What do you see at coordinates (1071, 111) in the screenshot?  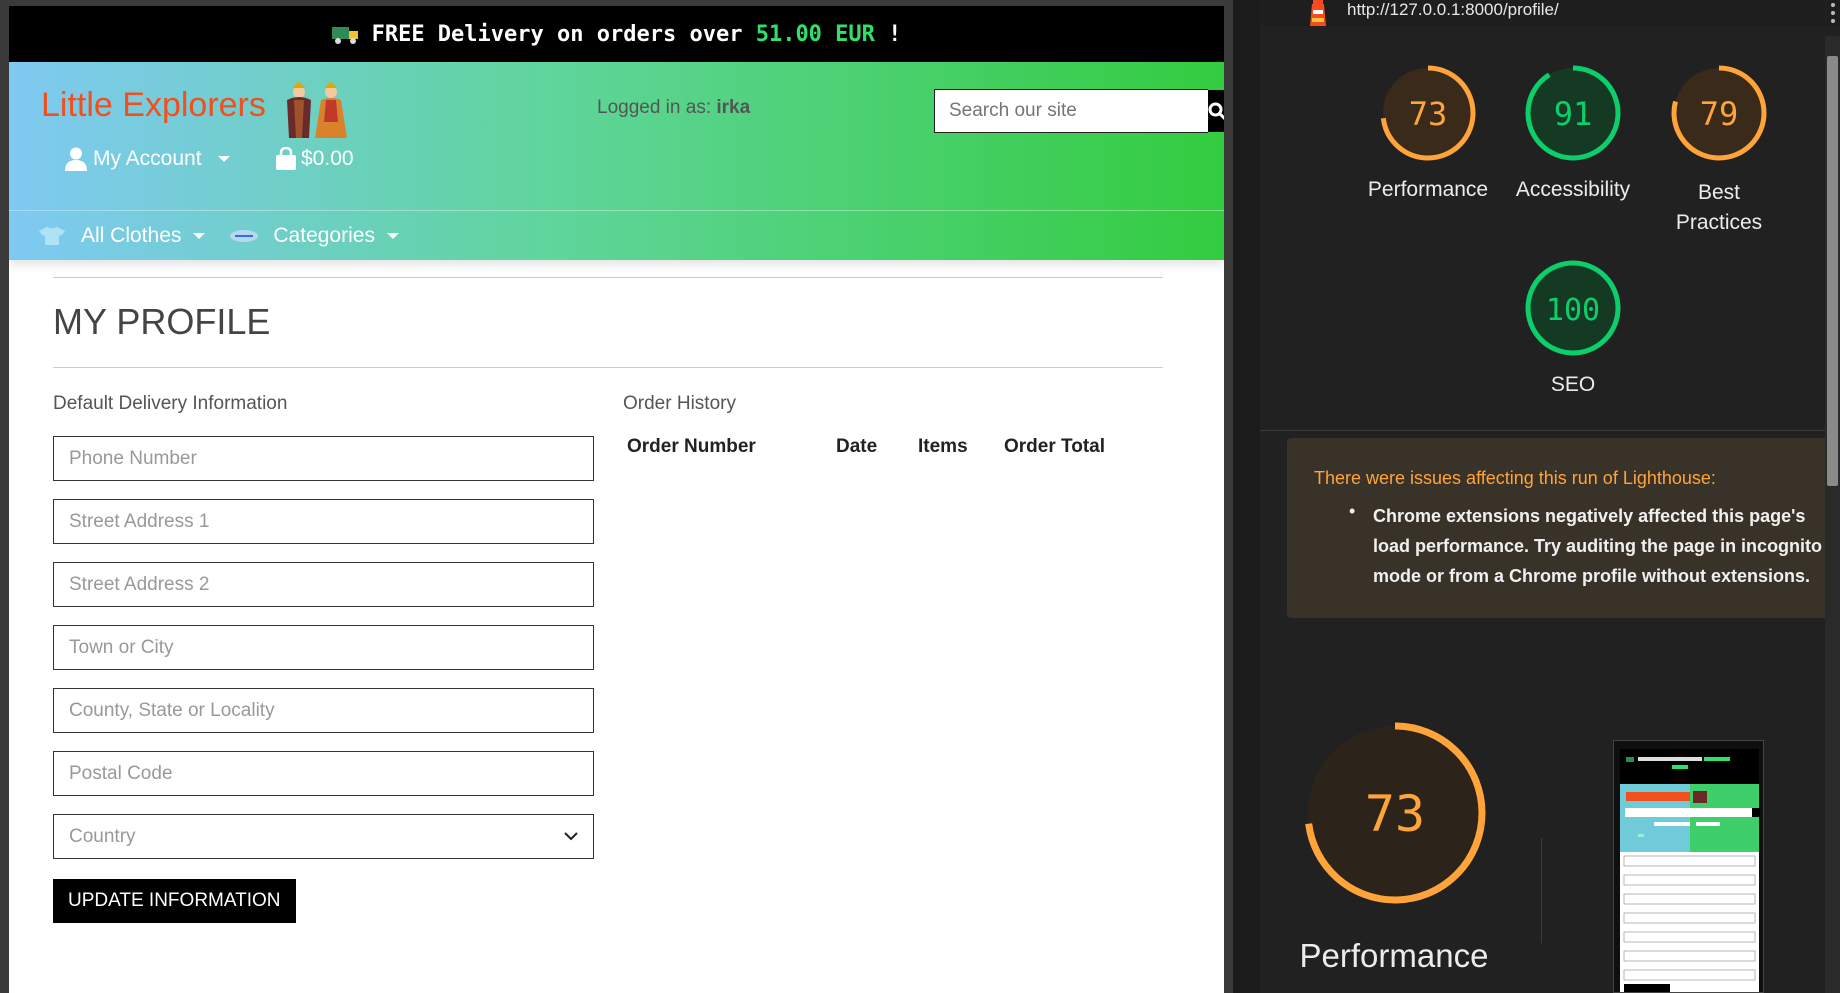 I see `search-input` at bounding box center [1071, 111].